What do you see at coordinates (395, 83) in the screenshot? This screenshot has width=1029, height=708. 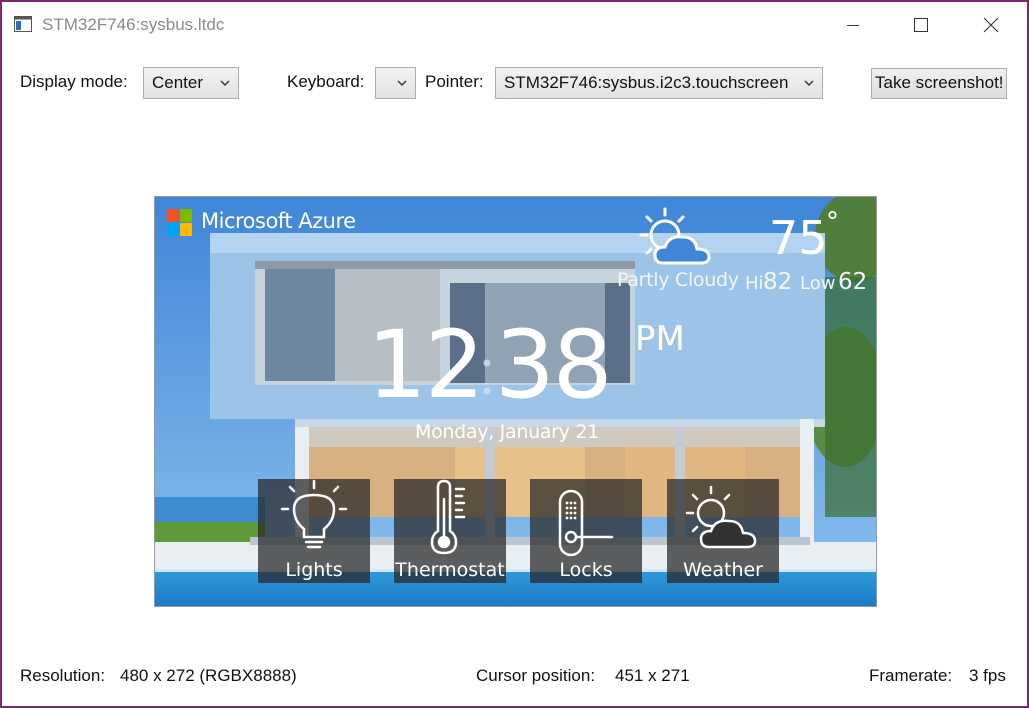 I see `keyboard-select` at bounding box center [395, 83].